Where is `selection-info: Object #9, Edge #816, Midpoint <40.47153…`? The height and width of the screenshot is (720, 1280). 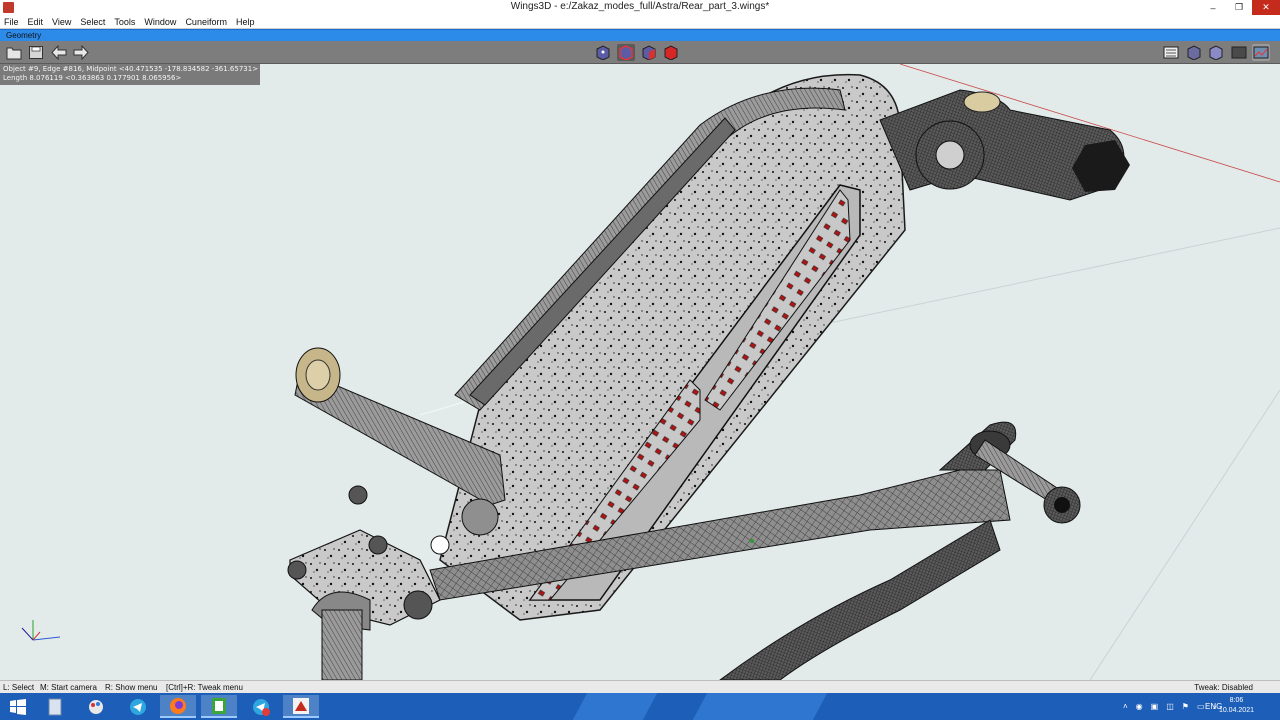 selection-info: Object #9, Edge #816, Midpoint <40.47153… is located at coordinates (130, 74).